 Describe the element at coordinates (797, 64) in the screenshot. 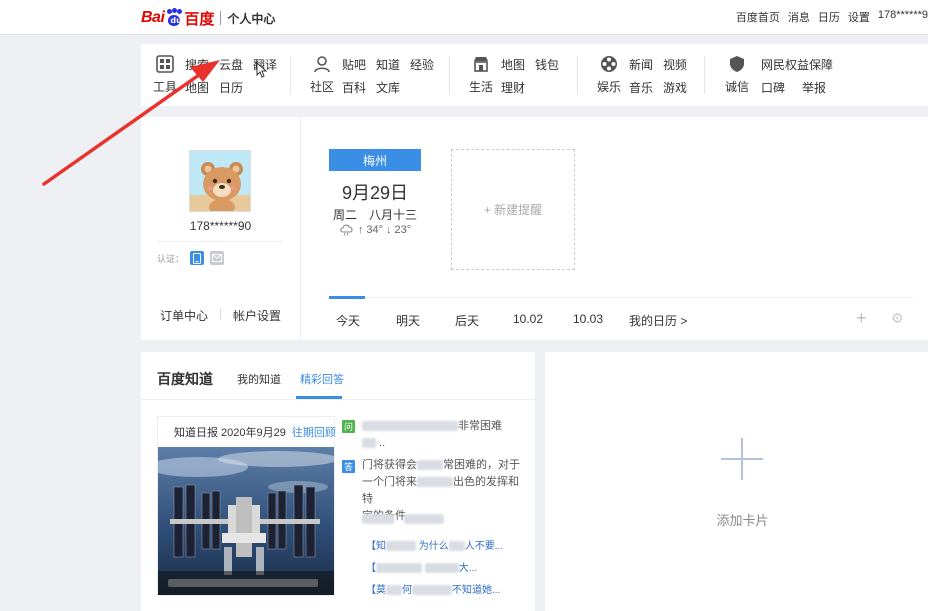

I see `tool-link-rights: 网民权益保障` at that location.